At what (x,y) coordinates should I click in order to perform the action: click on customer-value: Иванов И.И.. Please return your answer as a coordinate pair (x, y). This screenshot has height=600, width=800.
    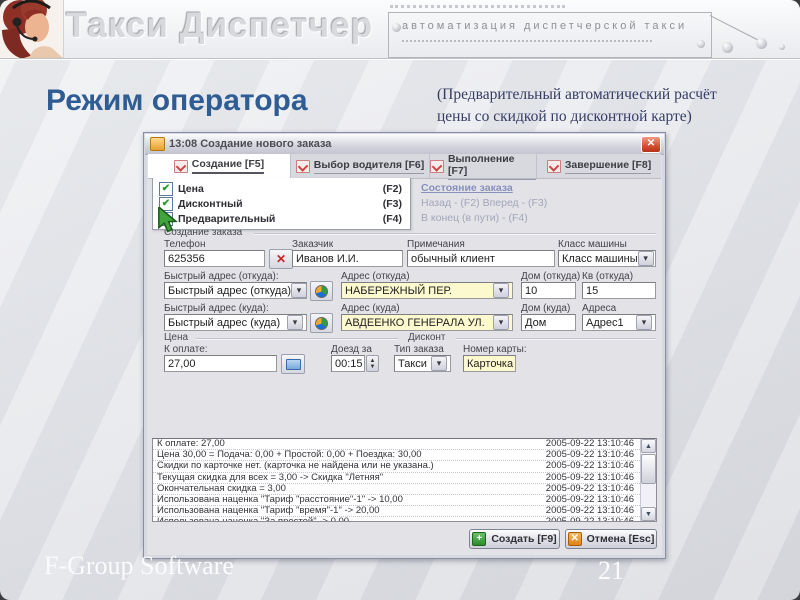
    Looking at the image, I should click on (327, 258).